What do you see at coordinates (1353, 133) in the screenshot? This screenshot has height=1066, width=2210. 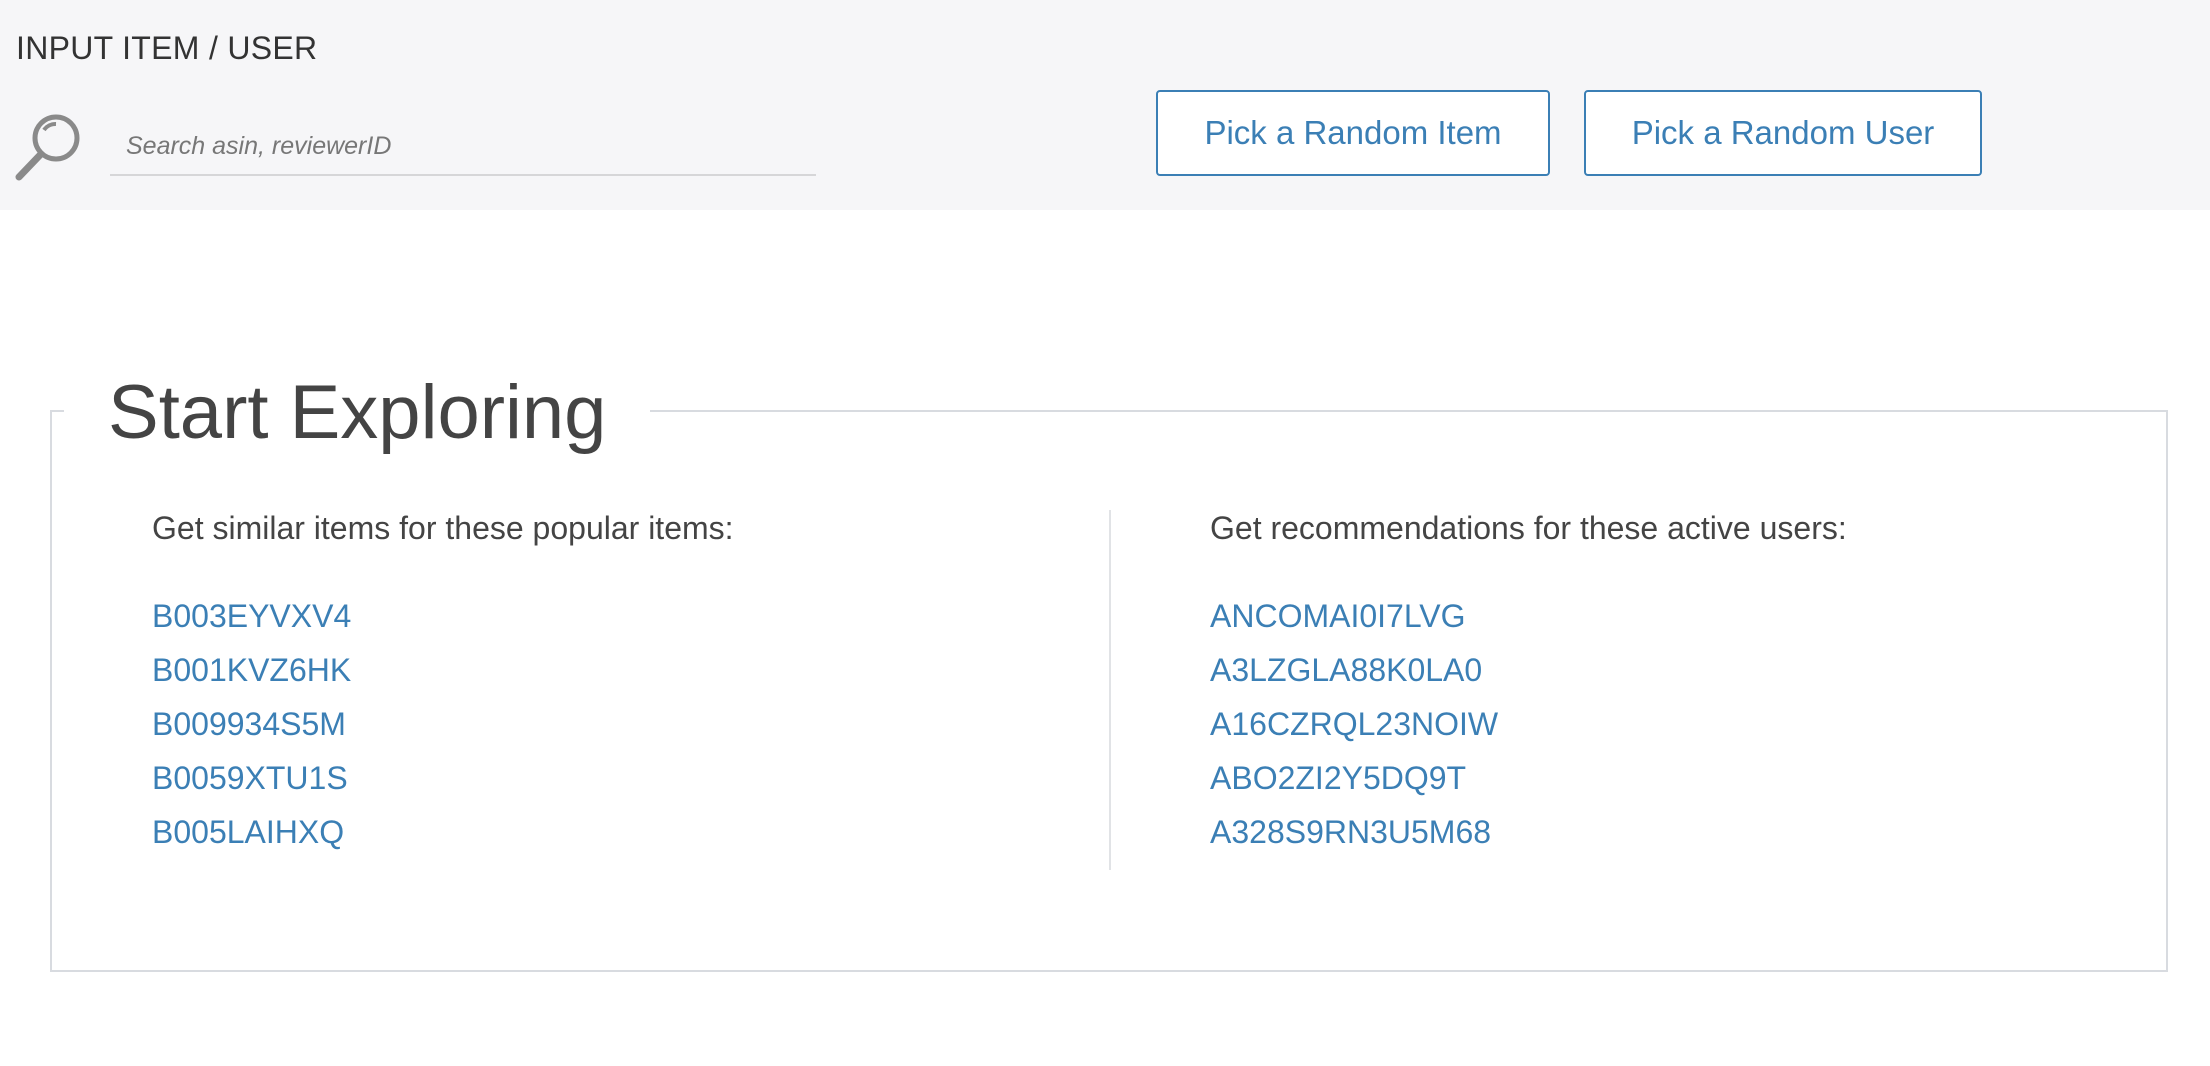 I see `pick-random-item-button: Pick a Random Item` at bounding box center [1353, 133].